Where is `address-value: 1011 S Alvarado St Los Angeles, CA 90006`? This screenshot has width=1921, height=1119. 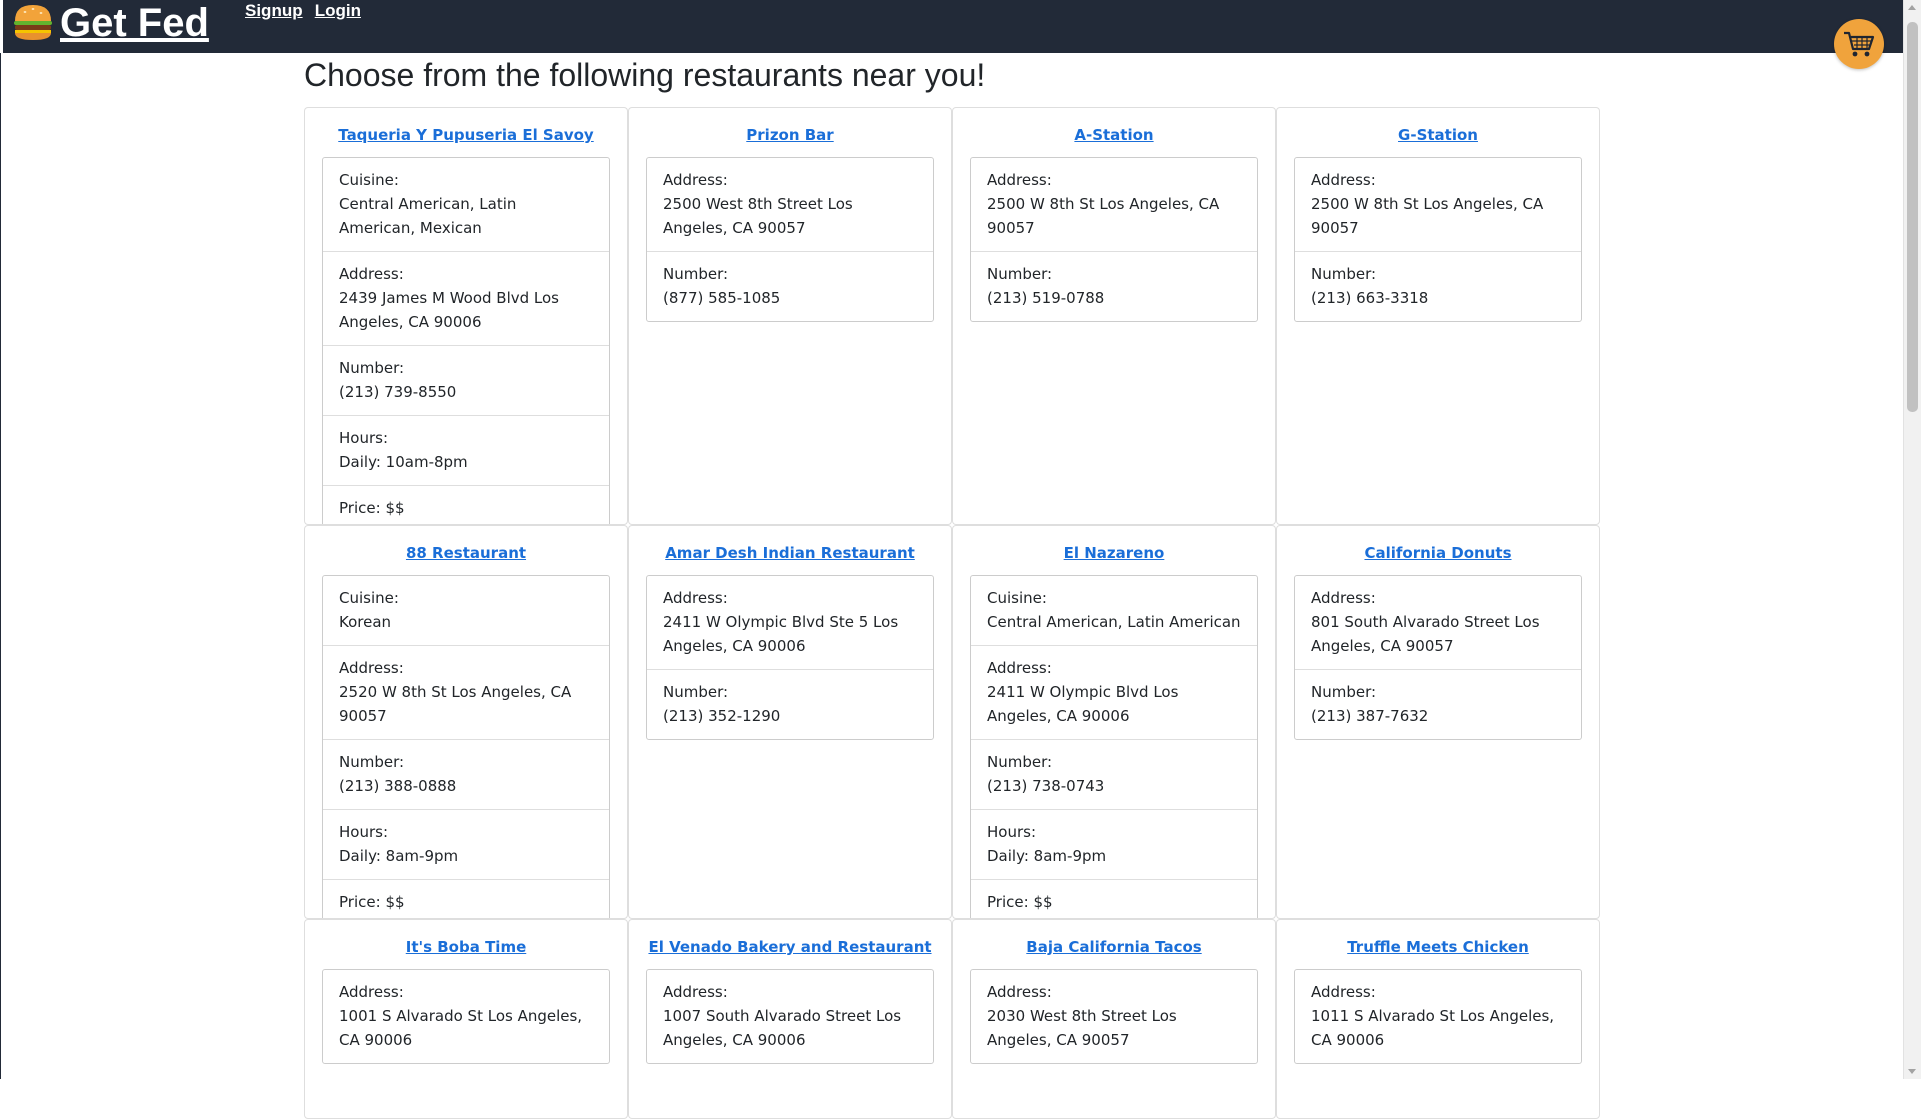
address-value: 1011 S Alvarado St Los Angeles, CA 90006 is located at coordinates (1433, 1028).